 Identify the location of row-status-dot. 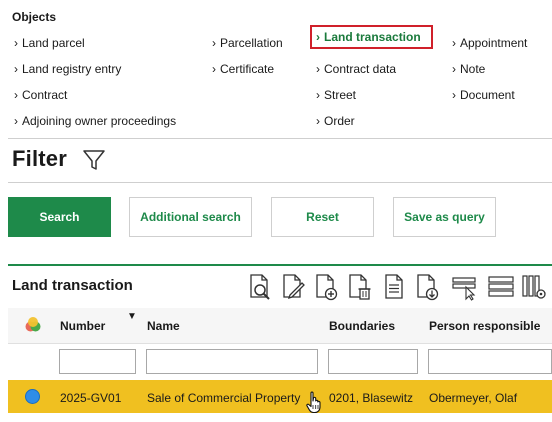
(32, 396).